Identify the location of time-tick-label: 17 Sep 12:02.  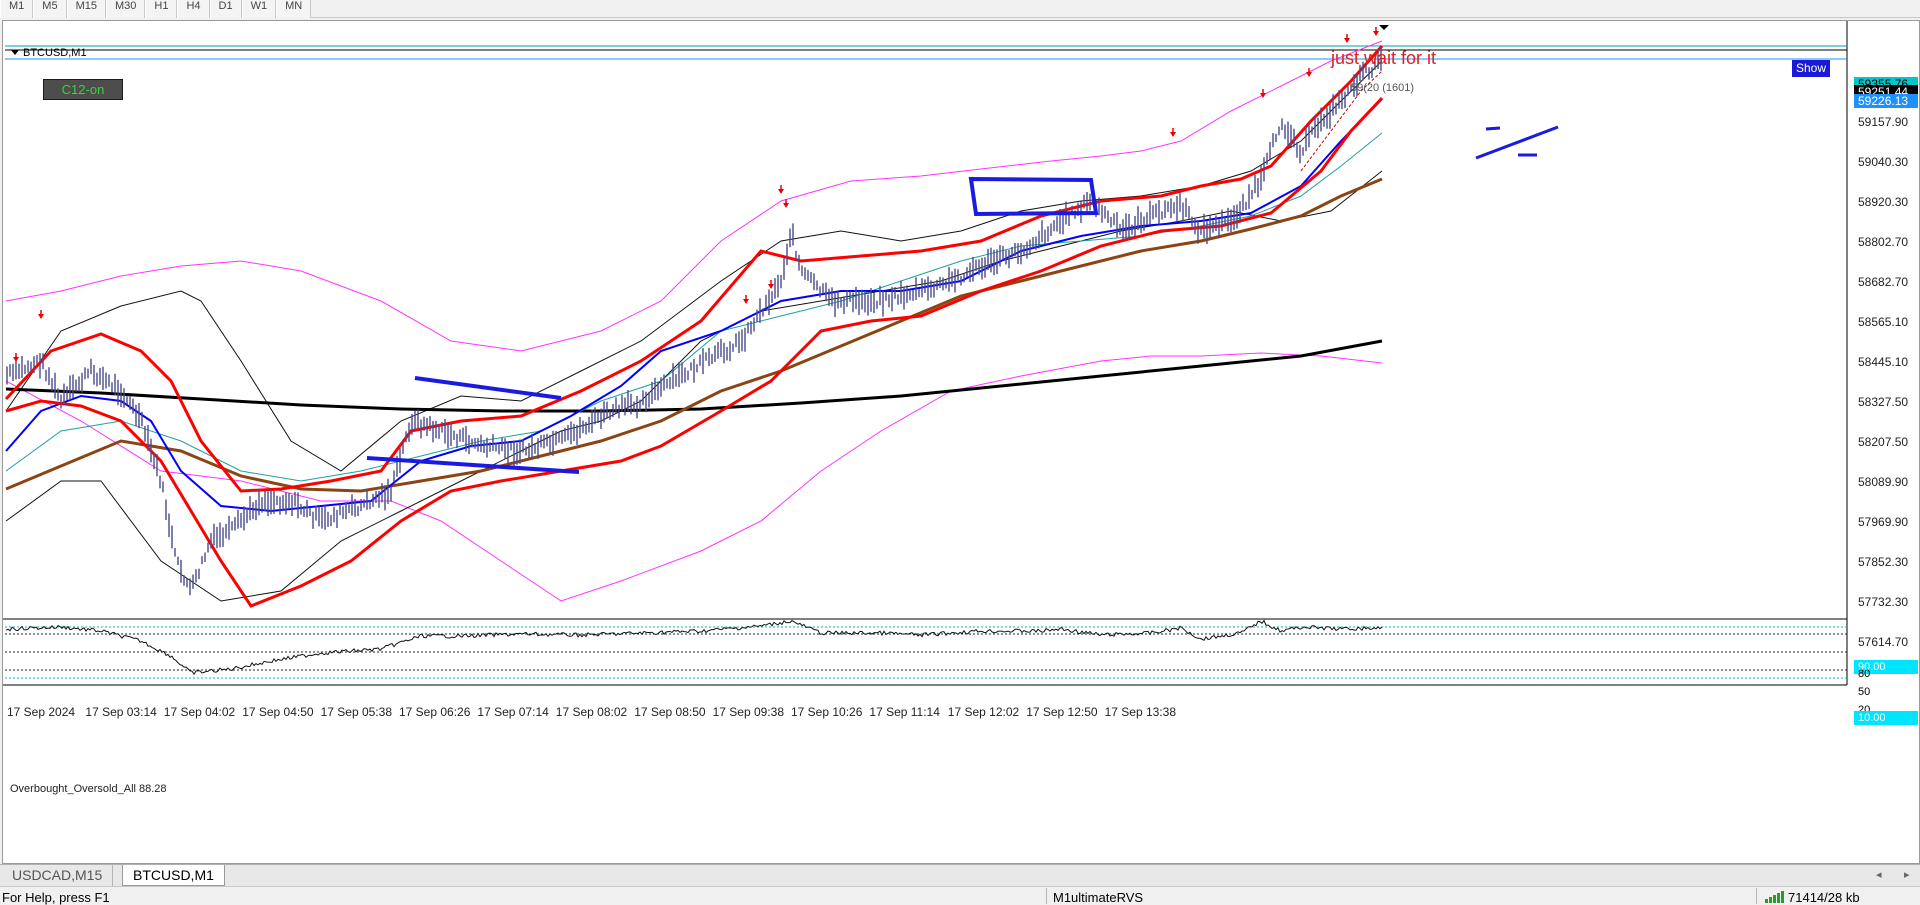
(983, 712).